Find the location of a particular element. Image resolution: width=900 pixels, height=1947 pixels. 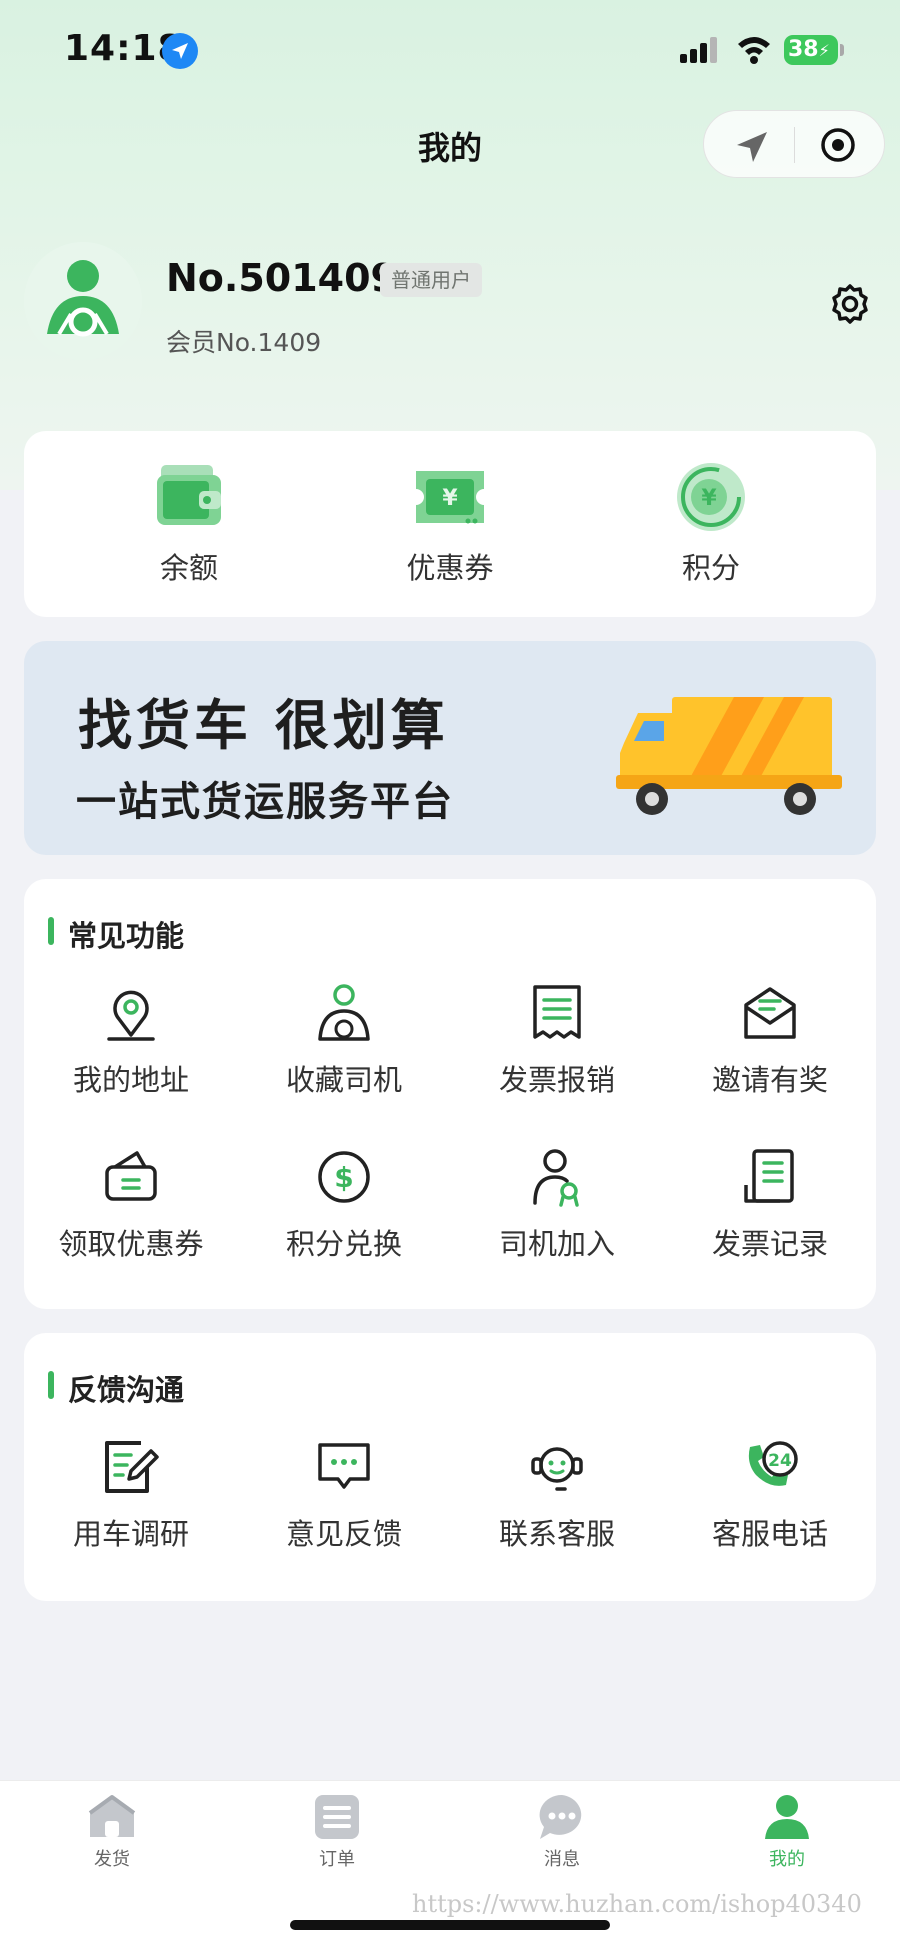

user-name: No.501409 is located at coordinates (281, 278).